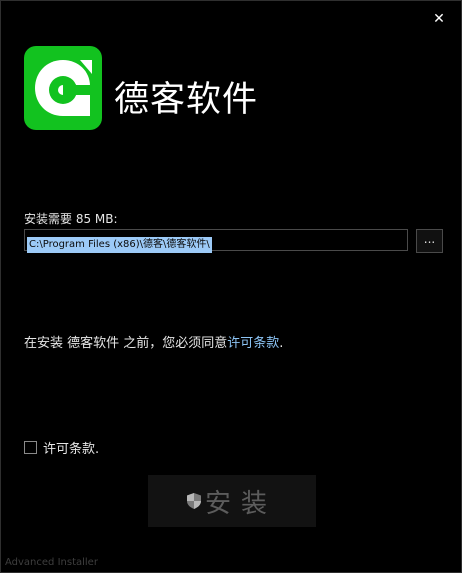 This screenshot has width=462, height=573. I want to click on license-notice-period: ., so click(281, 343).